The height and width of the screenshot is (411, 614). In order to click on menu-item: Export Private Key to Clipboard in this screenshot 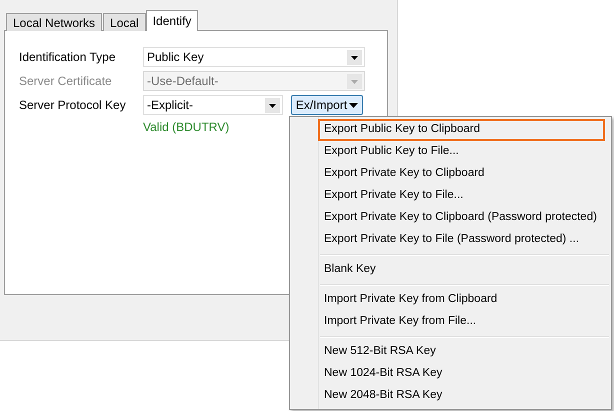, I will do `click(461, 174)`.